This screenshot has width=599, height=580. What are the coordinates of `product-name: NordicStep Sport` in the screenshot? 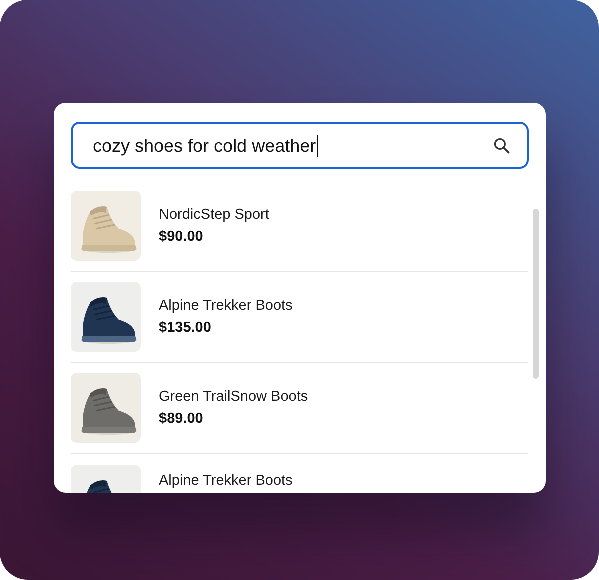 It's located at (214, 215).